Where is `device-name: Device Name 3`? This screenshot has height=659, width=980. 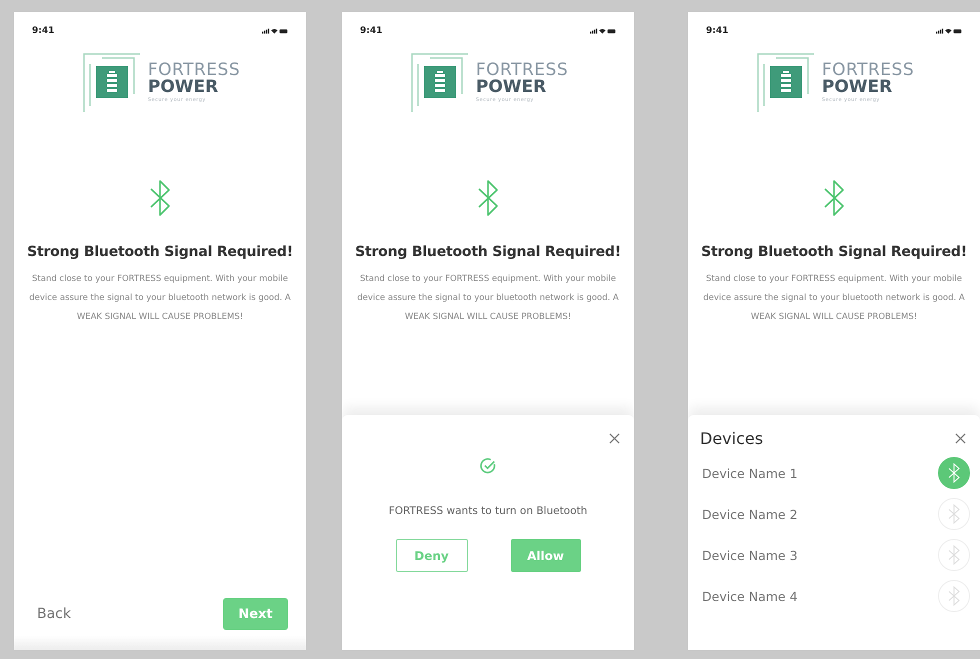
device-name: Device Name 3 is located at coordinates (749, 555).